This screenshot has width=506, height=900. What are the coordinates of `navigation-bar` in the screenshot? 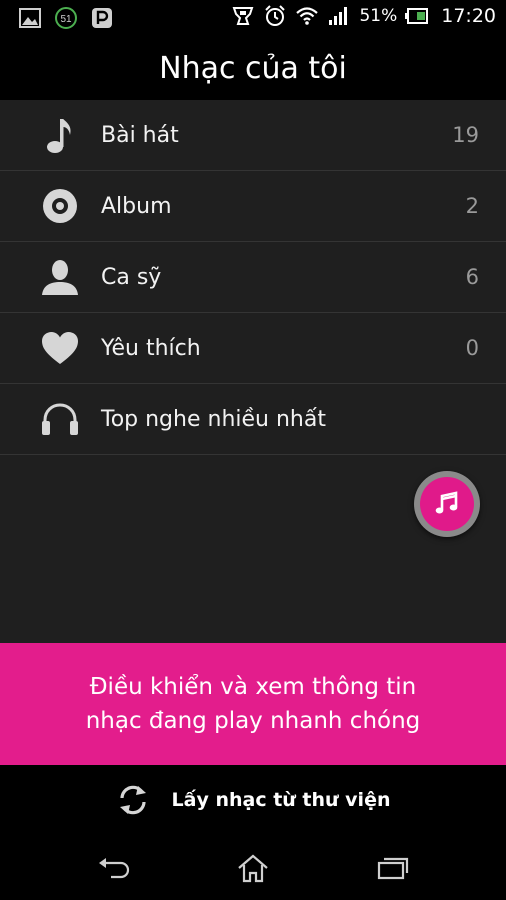 It's located at (253, 867).